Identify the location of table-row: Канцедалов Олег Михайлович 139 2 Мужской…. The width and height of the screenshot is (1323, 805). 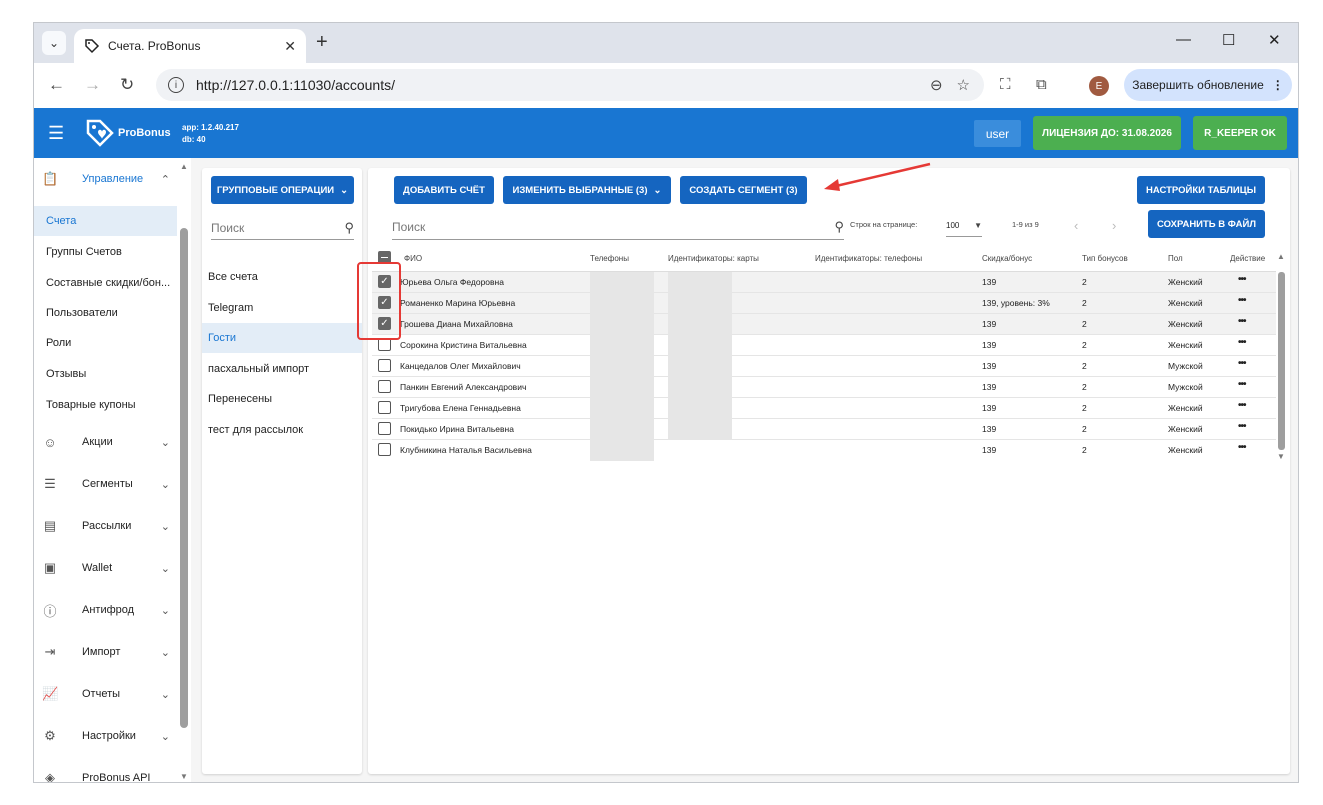
(824, 366).